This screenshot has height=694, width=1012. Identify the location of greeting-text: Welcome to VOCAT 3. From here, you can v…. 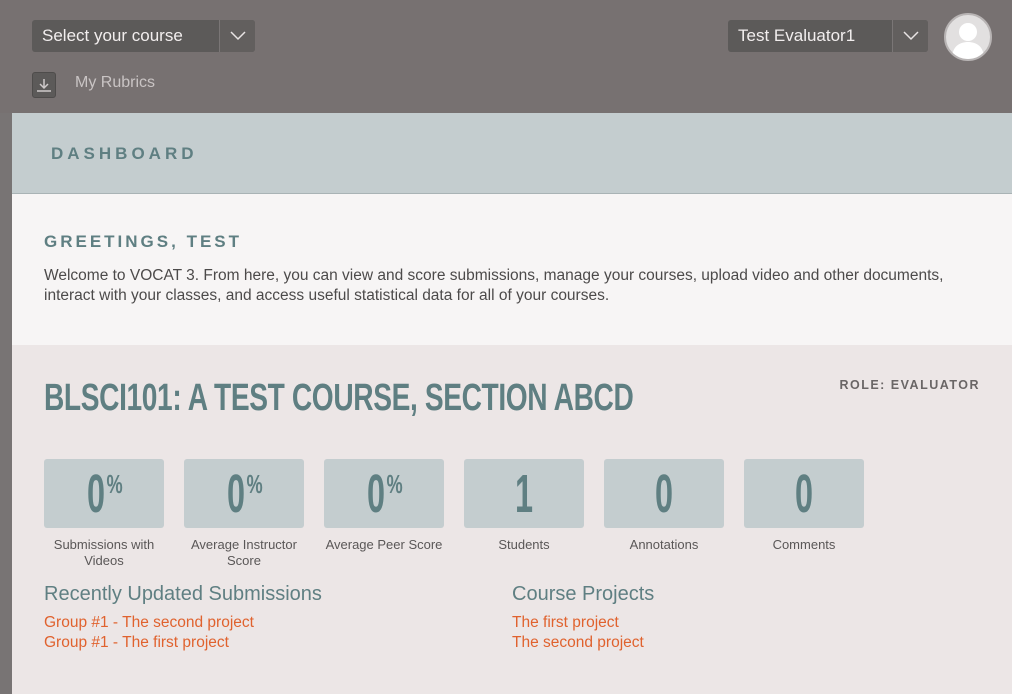
(494, 285).